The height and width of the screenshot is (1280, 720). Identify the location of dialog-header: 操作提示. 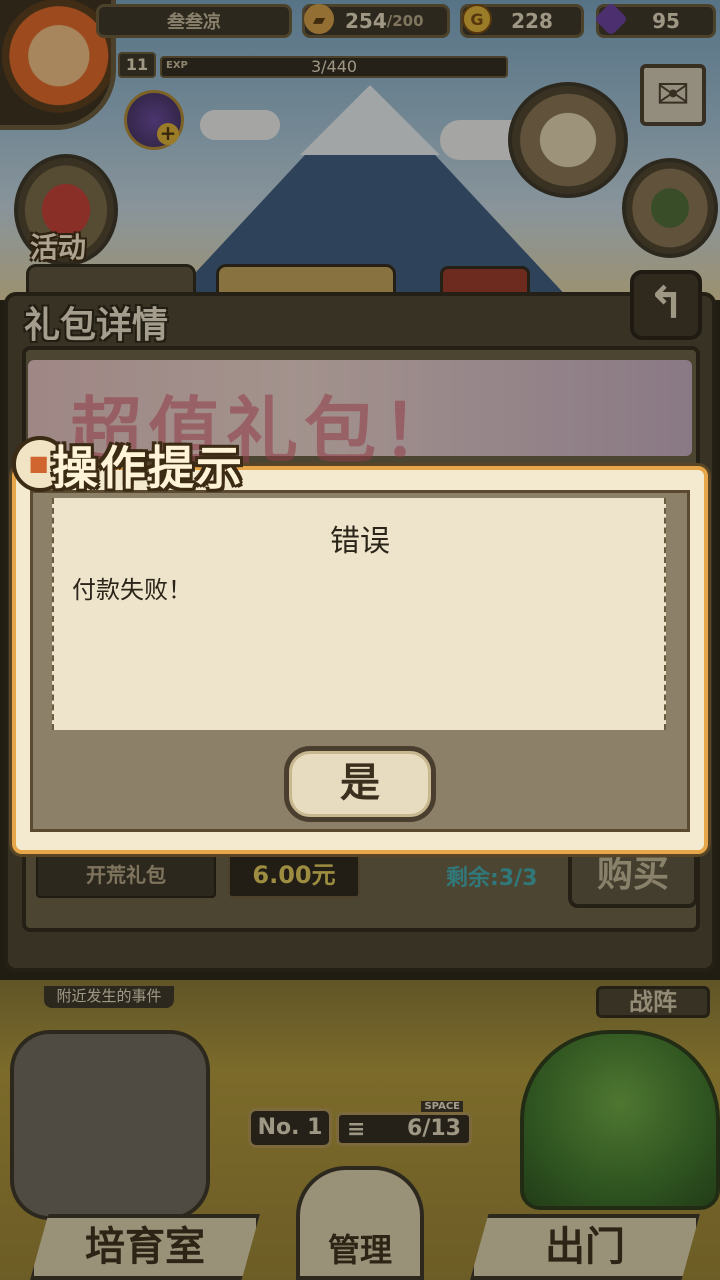
(148, 468).